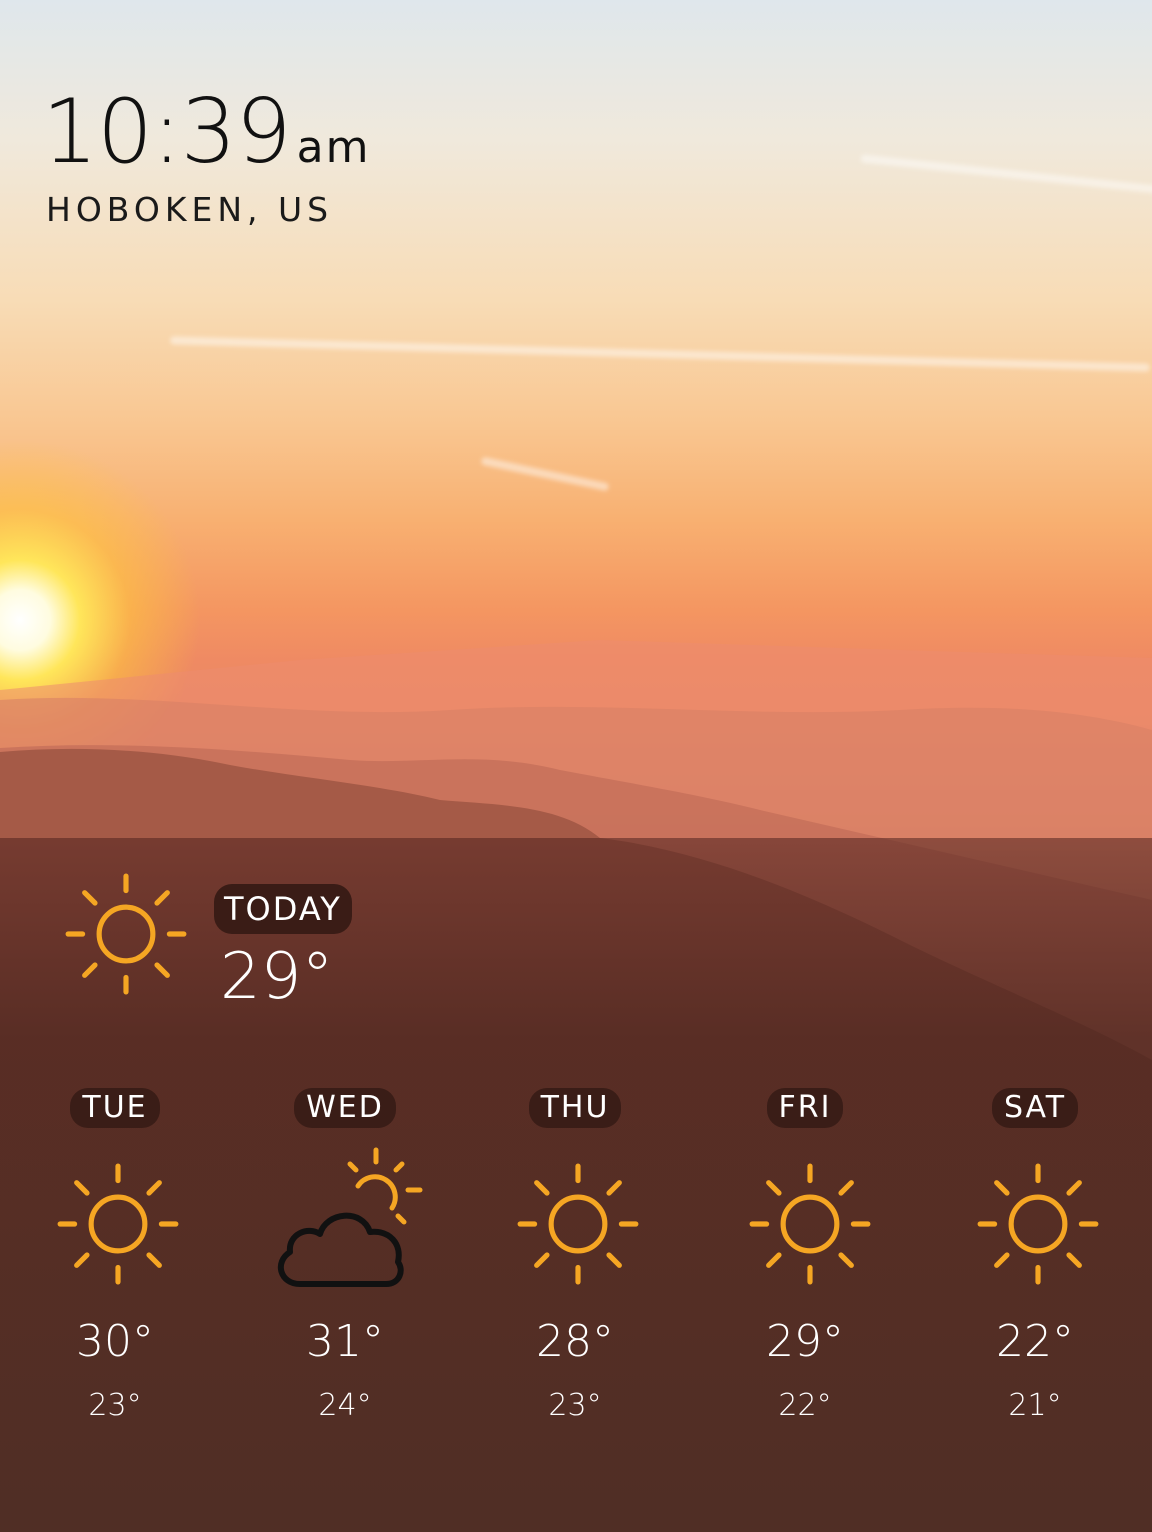  What do you see at coordinates (333, 147) in the screenshot?
I see `clock-ampm: am` at bounding box center [333, 147].